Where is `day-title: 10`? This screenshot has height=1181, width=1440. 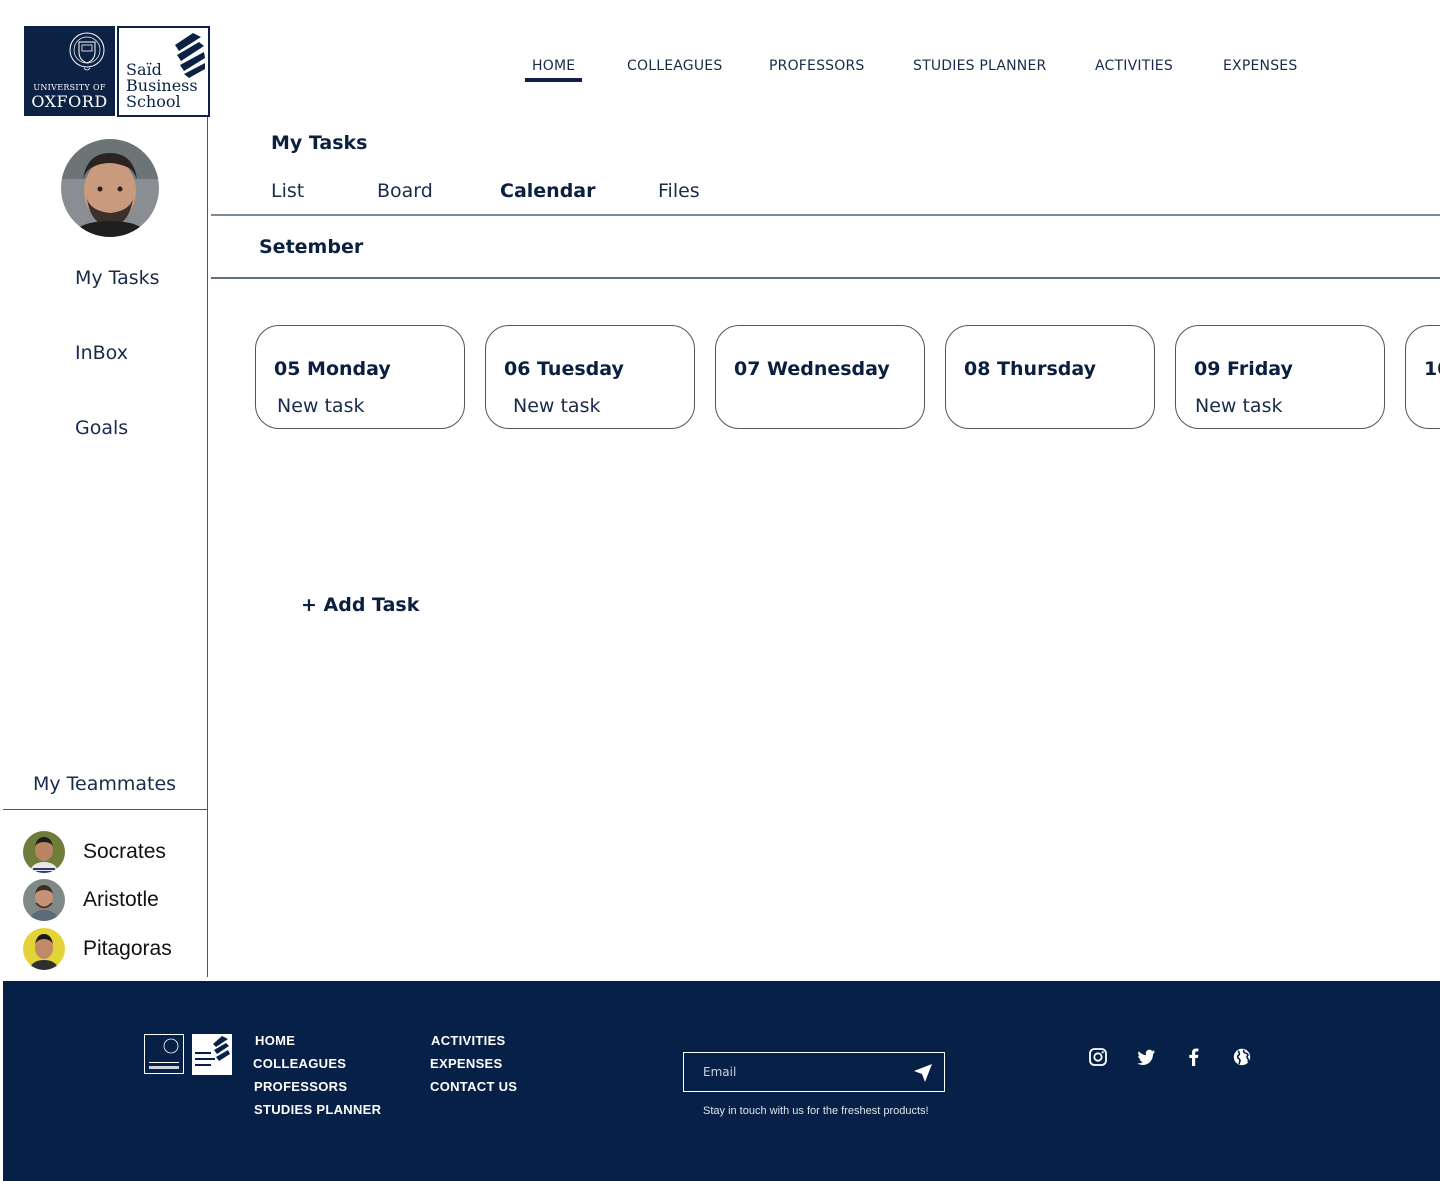 day-title: 10 is located at coordinates (1432, 369).